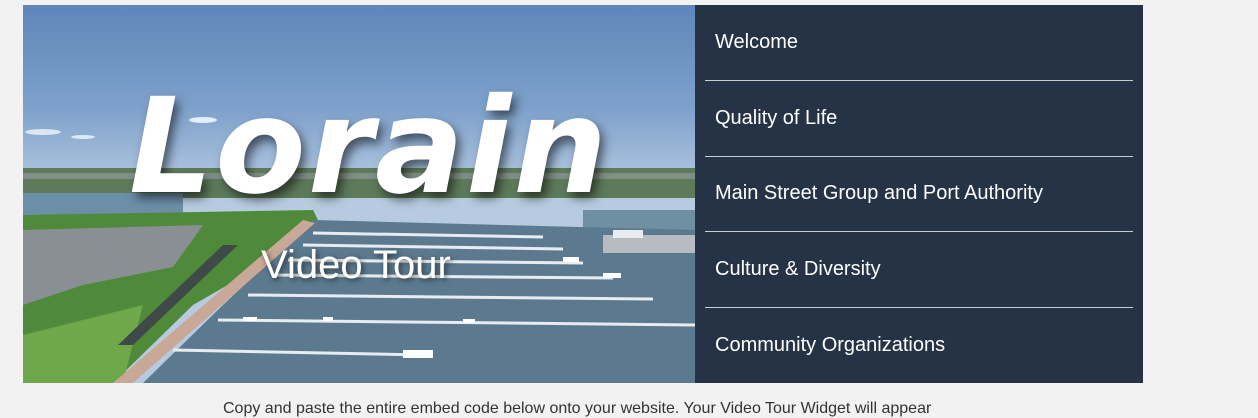 Image resolution: width=1258 pixels, height=418 pixels. Describe the element at coordinates (919, 345) in the screenshot. I see `menu-item-community-organizations: Community Organizations` at that location.